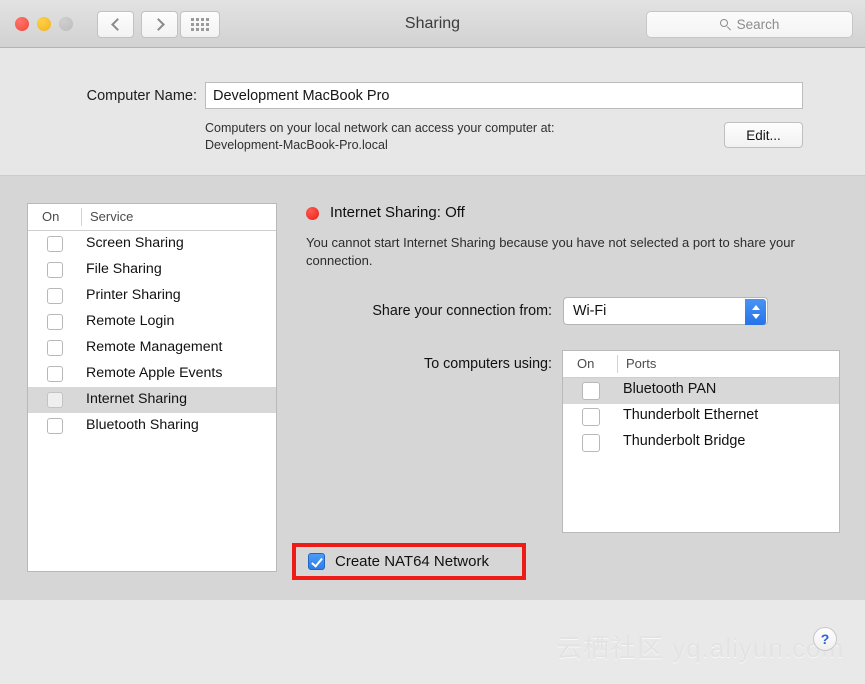 The image size is (865, 684). What do you see at coordinates (590, 311) in the screenshot?
I see `share-from-value: Wi-Fi` at bounding box center [590, 311].